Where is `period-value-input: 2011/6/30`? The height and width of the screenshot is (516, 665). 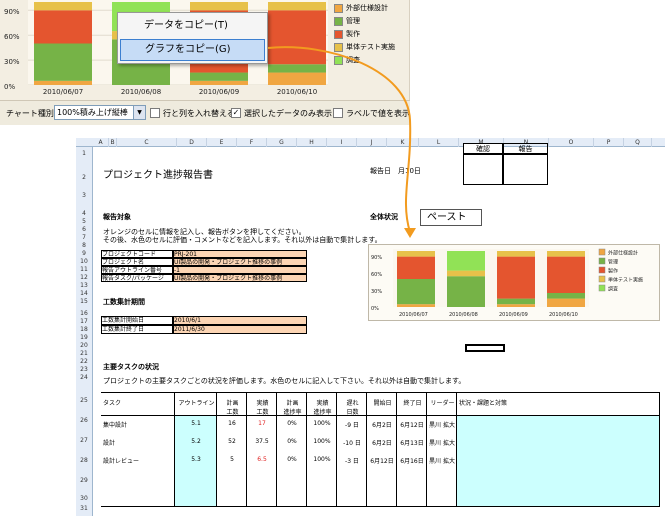 period-value-input: 2011/6/30 is located at coordinates (240, 329).